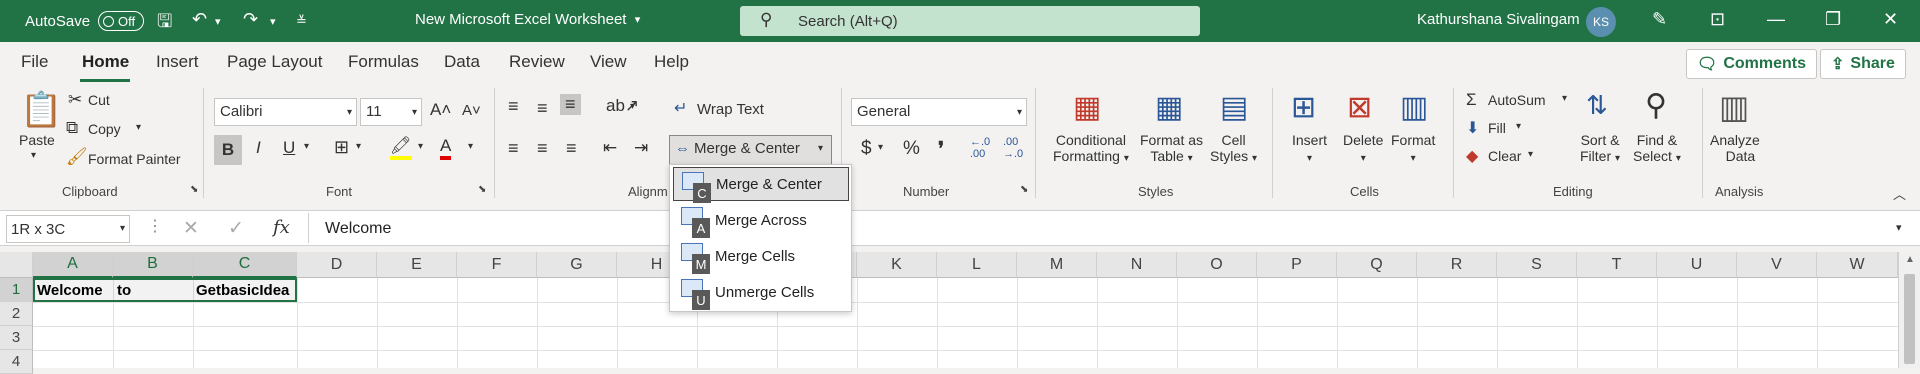 The image size is (1920, 374). Describe the element at coordinates (570, 104) in the screenshot. I see `align-bottom-icon: ≡` at that location.